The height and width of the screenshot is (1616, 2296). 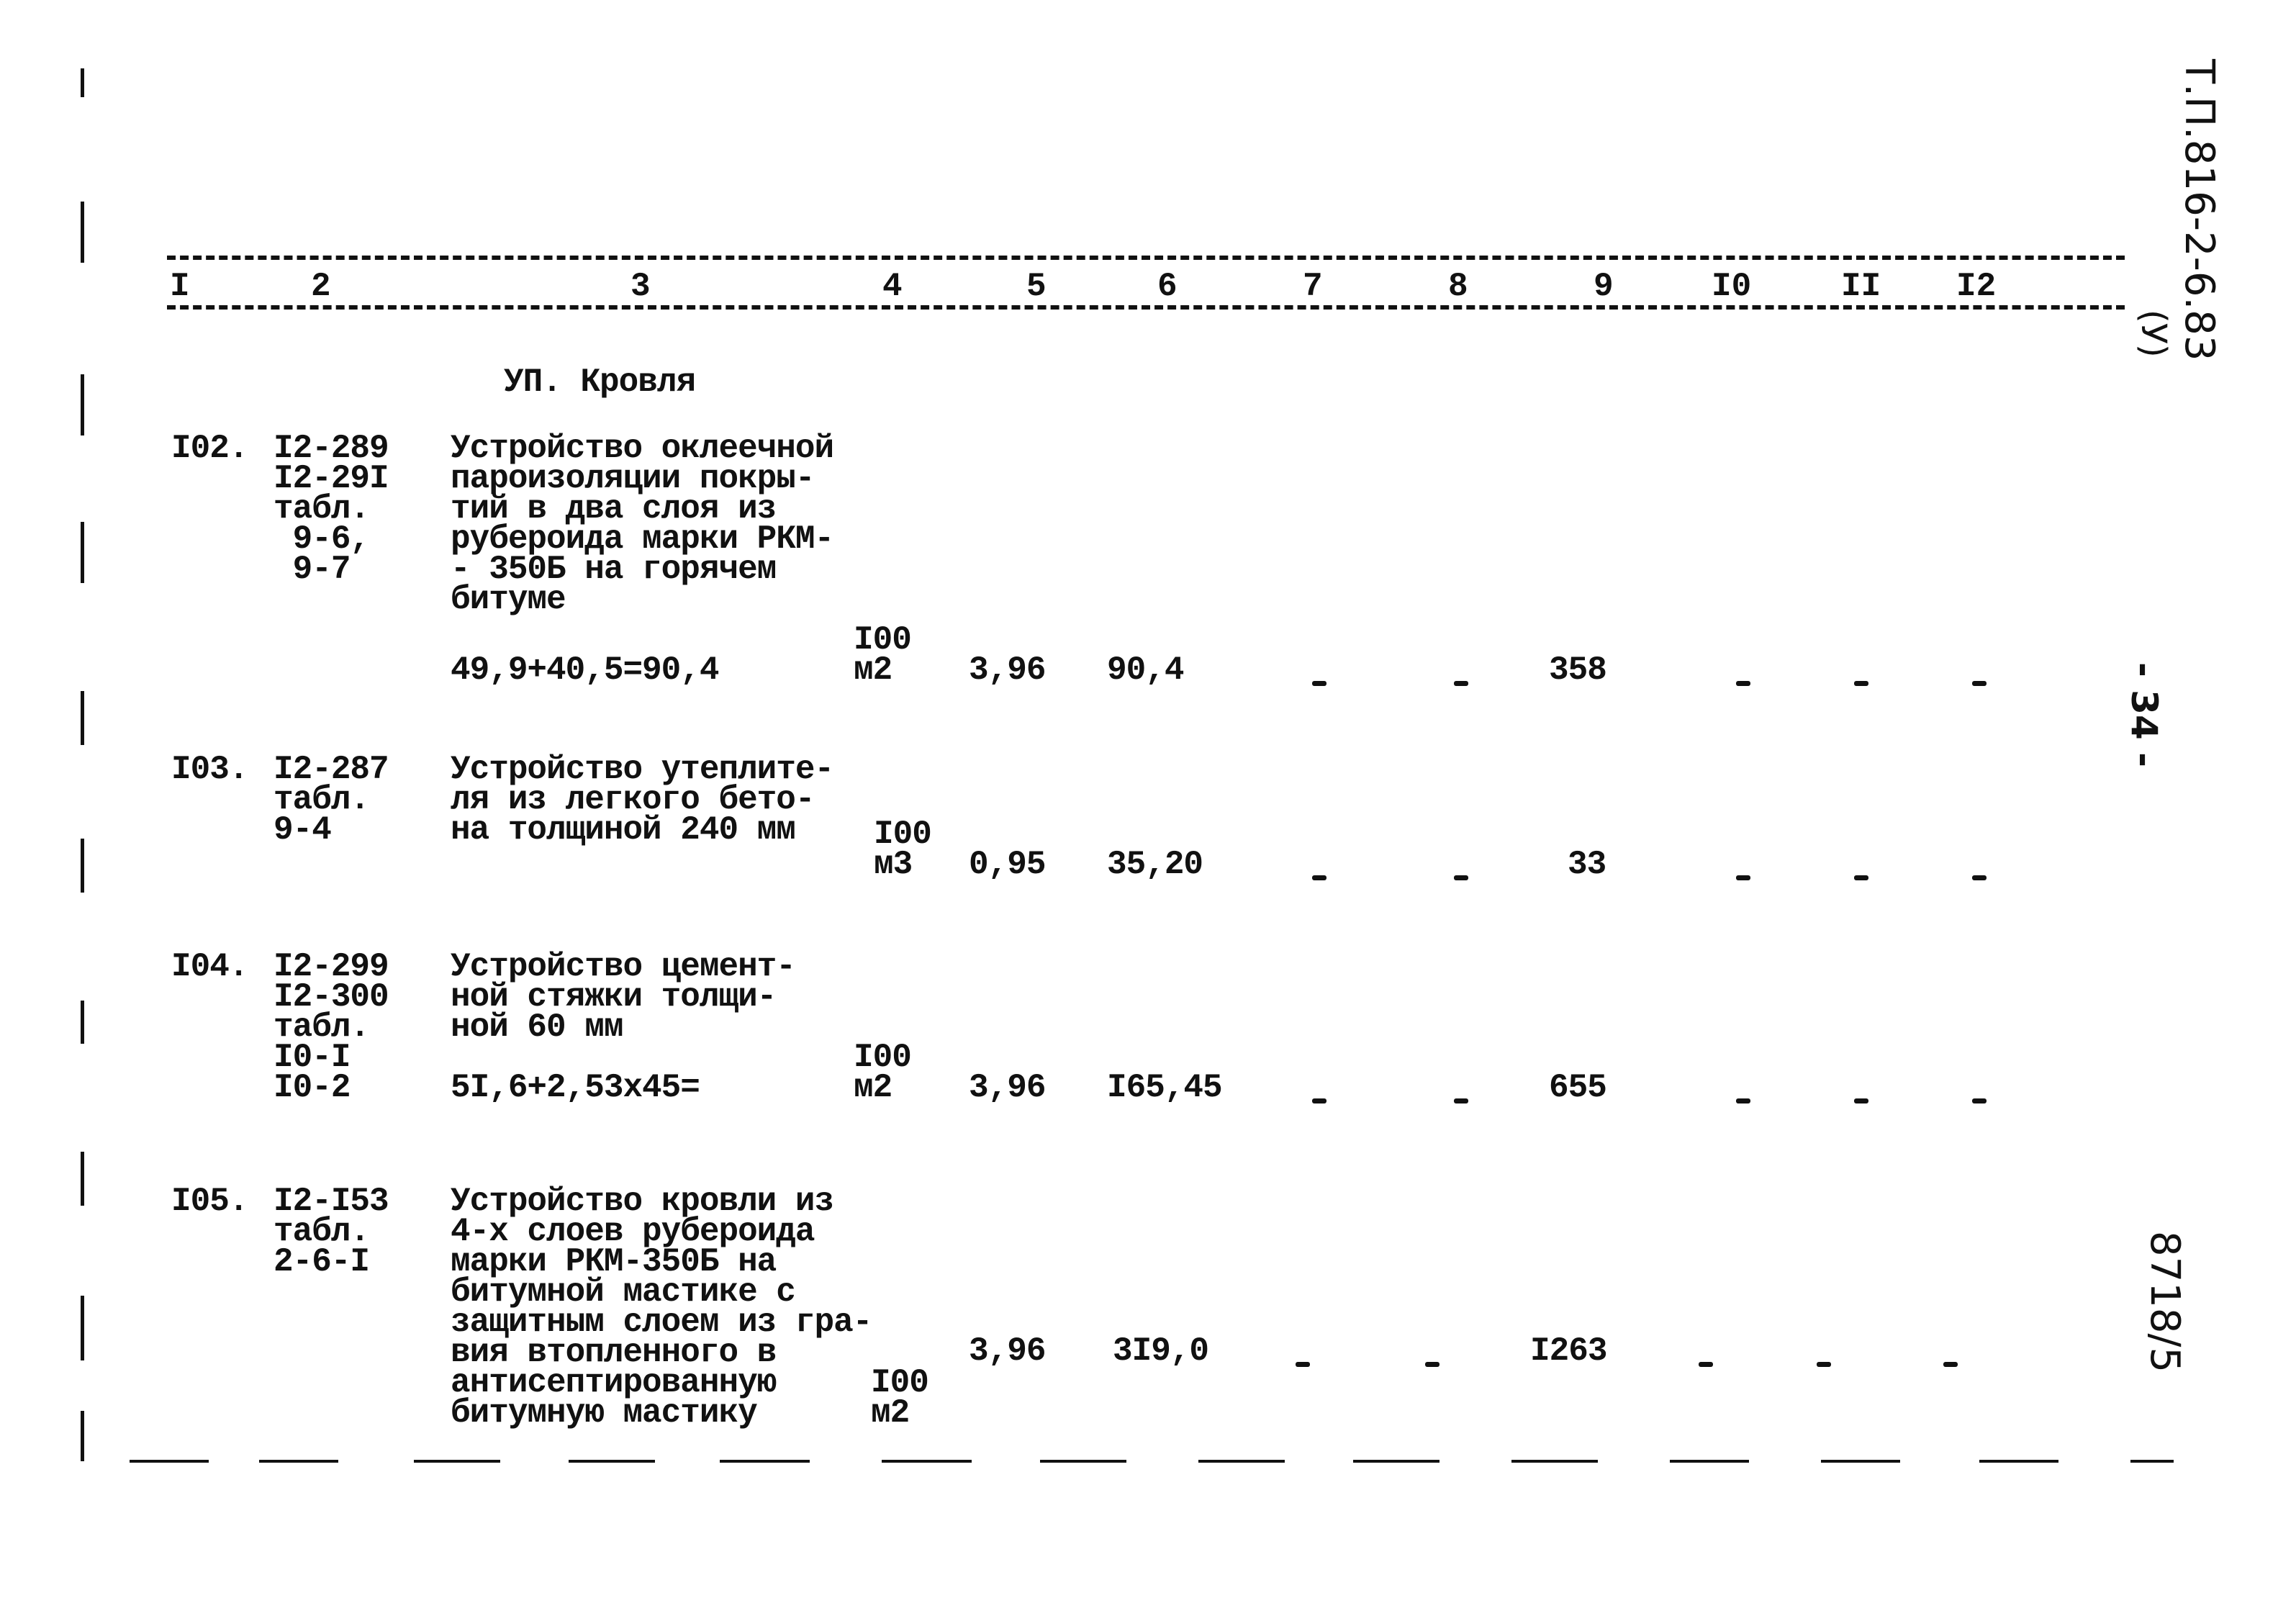 I want to click on header-top-rule, so click(x=1146, y=258).